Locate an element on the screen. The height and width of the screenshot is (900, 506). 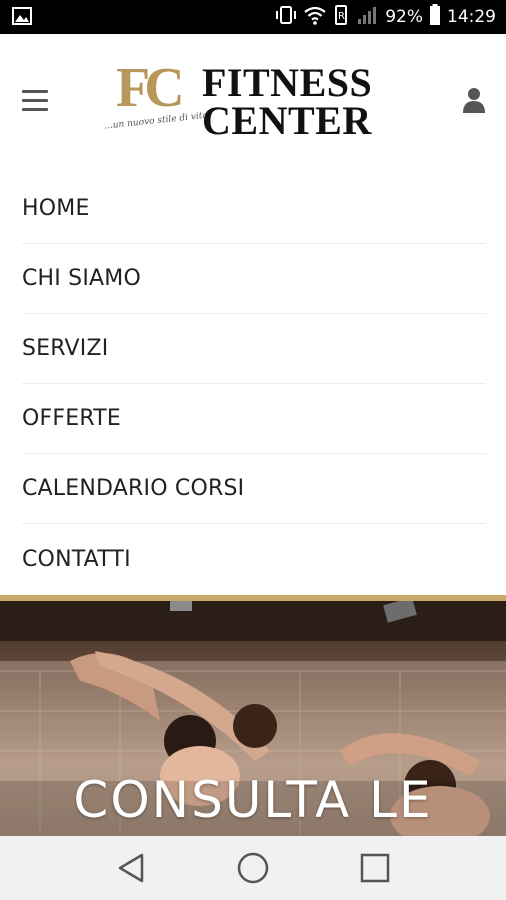
menu-item-chi-siamo: CHI SIAMO is located at coordinates (254, 279).